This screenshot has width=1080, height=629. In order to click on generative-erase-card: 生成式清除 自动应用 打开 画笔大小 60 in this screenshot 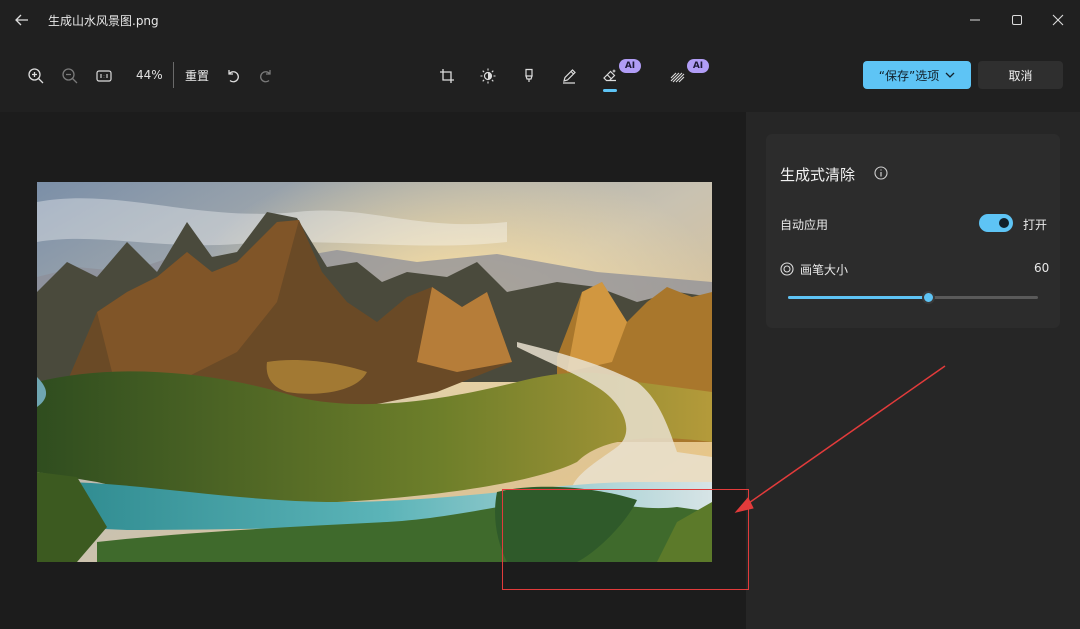, I will do `click(913, 231)`.